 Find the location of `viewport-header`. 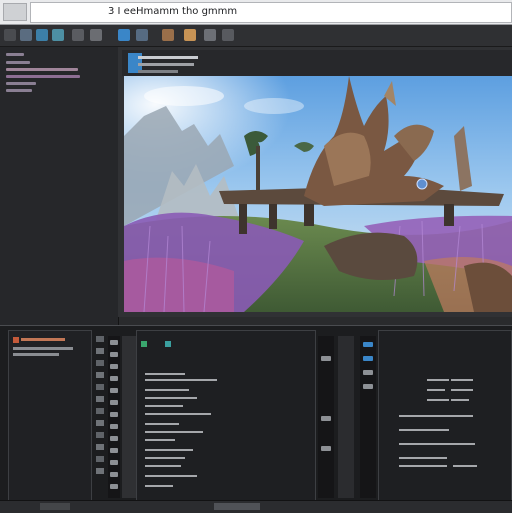

viewport-header is located at coordinates (317, 63).